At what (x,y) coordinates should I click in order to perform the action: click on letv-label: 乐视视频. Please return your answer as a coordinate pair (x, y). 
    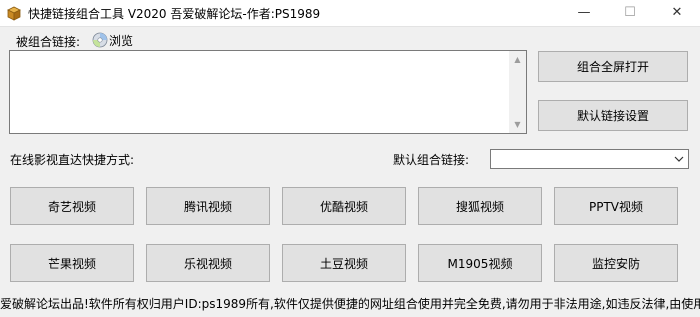
    Looking at the image, I should click on (207, 263).